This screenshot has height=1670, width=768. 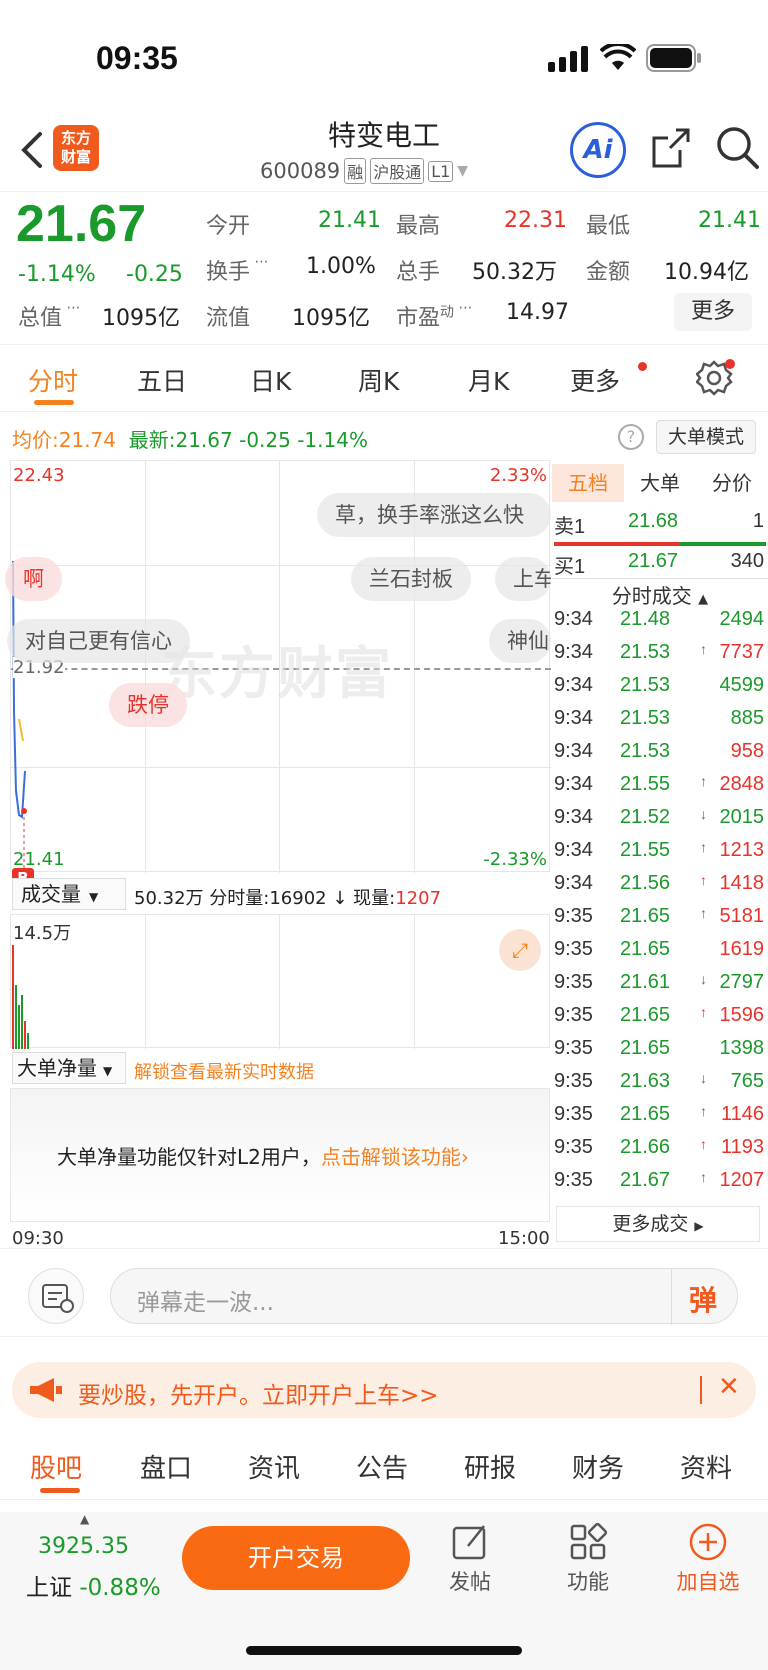 I want to click on help-icon: ?, so click(x=631, y=437).